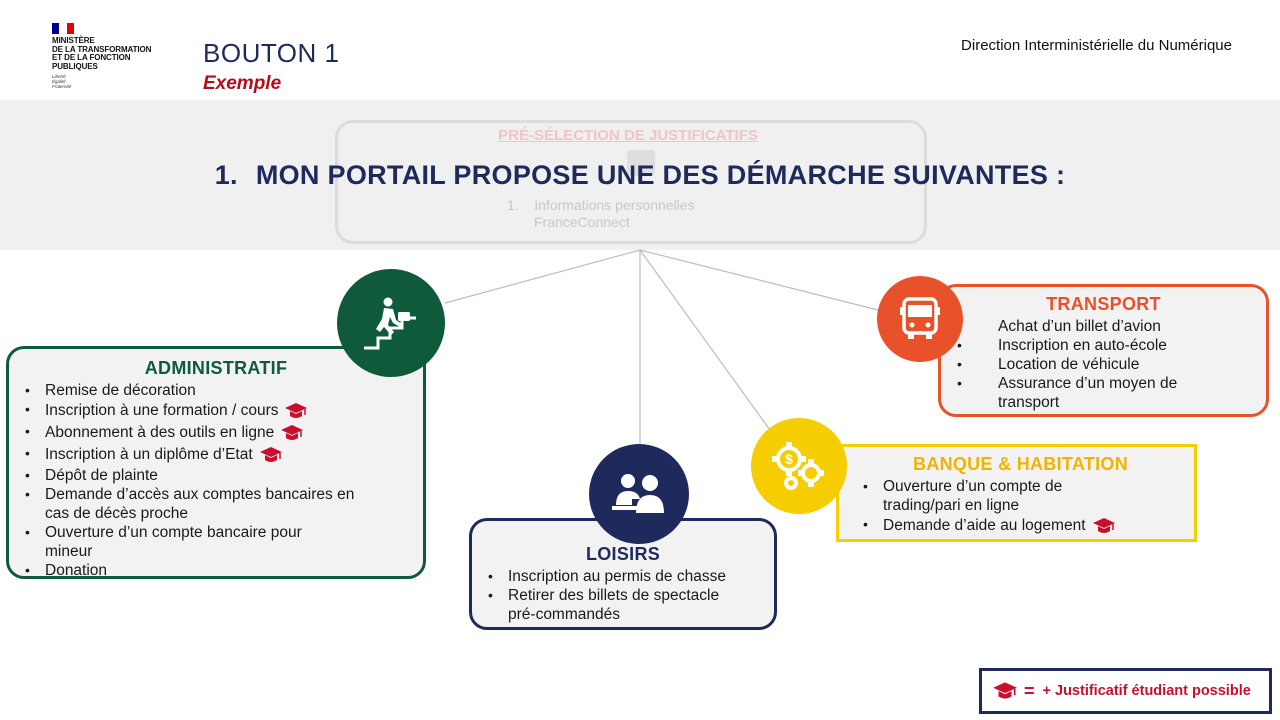  What do you see at coordinates (63, 28) in the screenshot?
I see `marianne-flag-logo` at bounding box center [63, 28].